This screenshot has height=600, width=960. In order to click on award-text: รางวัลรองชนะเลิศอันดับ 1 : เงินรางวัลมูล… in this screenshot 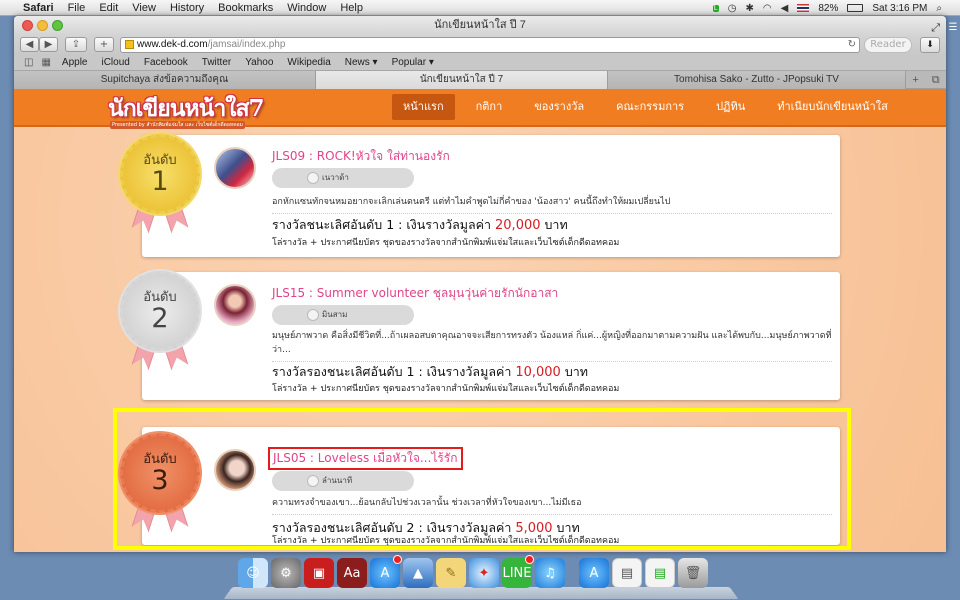, I will do `click(392, 371)`.